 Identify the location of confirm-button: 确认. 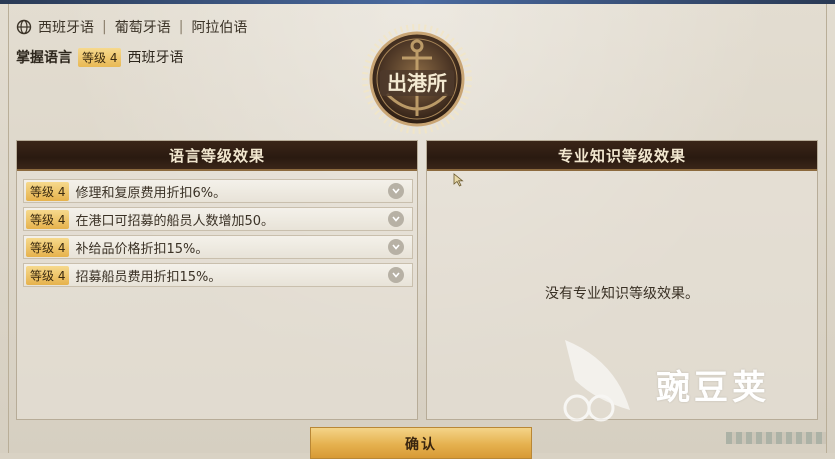
(421, 443).